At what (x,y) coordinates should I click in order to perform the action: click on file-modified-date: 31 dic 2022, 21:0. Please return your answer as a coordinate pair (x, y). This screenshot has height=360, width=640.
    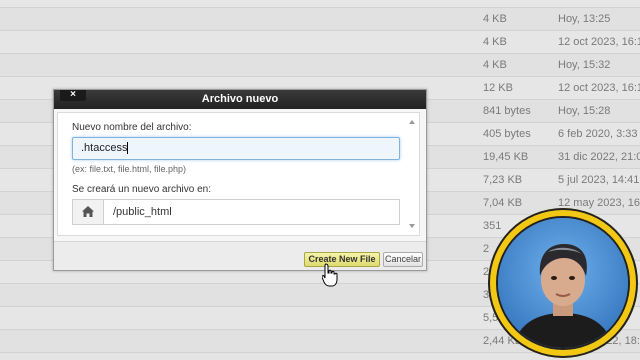
    Looking at the image, I should click on (599, 157).